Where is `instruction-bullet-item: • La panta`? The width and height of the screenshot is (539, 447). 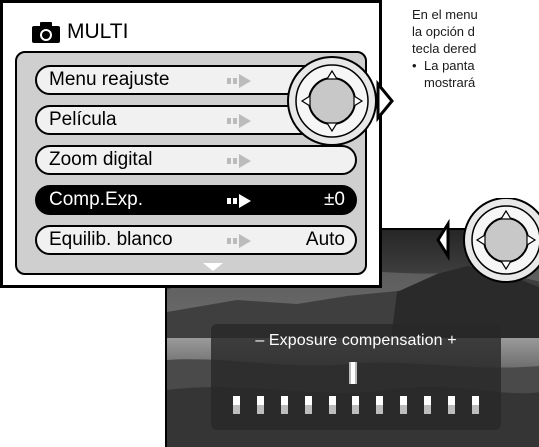
instruction-bullet-item: • La panta is located at coordinates (475, 65).